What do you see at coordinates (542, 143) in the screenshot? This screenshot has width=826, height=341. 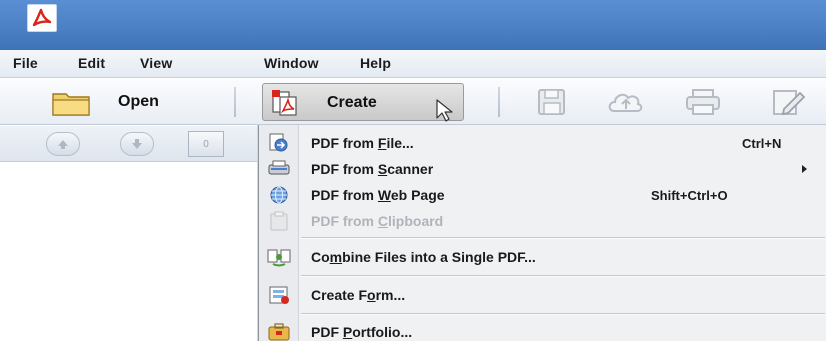 I see `menu-item-pdf-from-file: PDF from File... Ctrl+N` at bounding box center [542, 143].